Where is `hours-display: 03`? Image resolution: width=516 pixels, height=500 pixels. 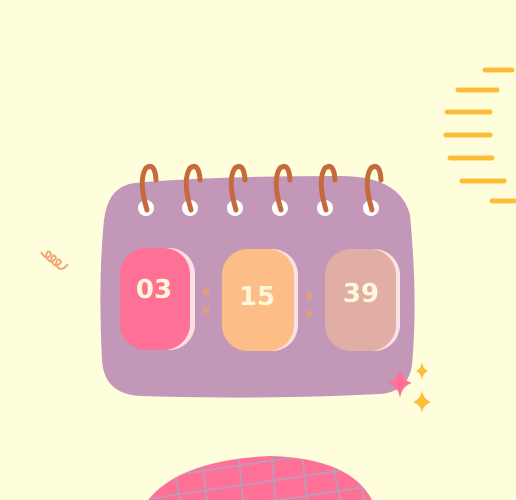
hours-display: 03 is located at coordinates (154, 290).